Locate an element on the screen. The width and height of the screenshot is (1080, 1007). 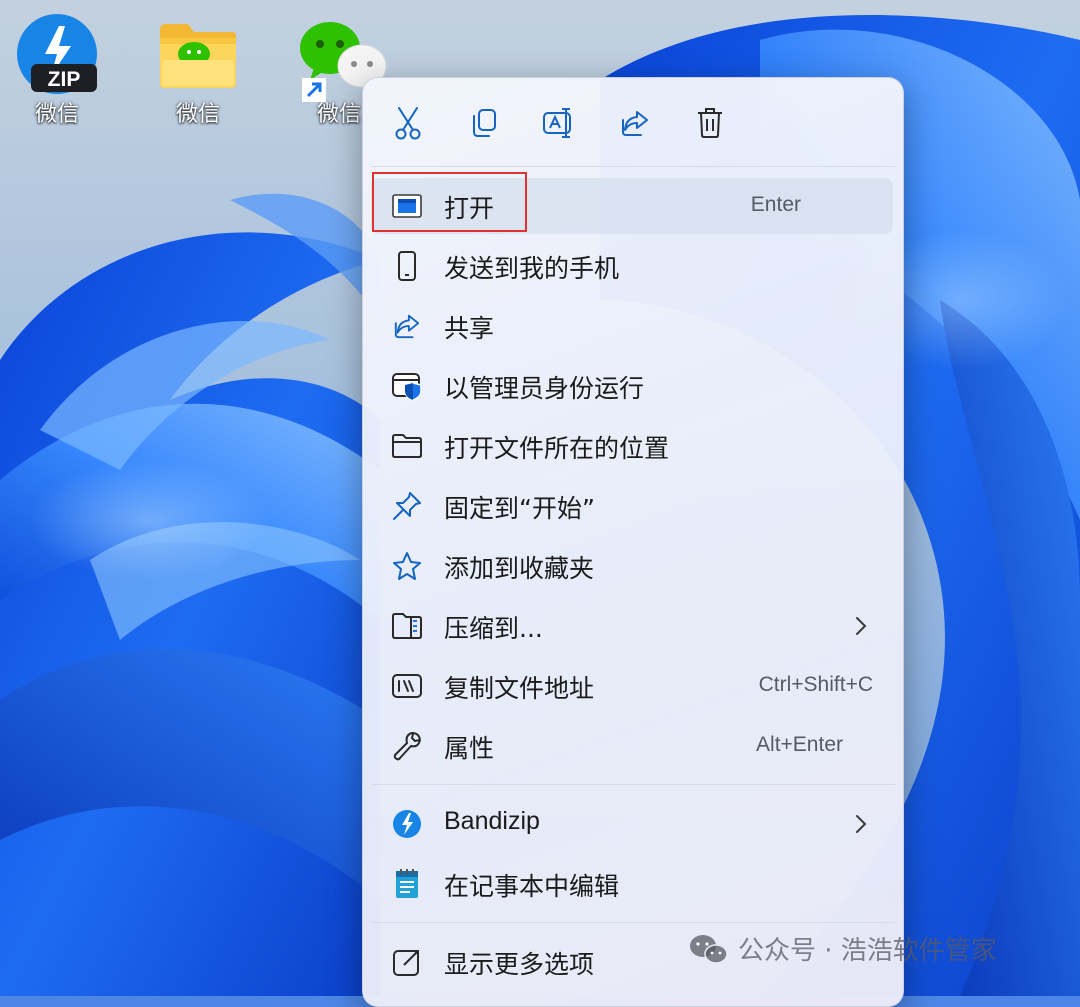
path-copy-icon is located at coordinates (407, 686).